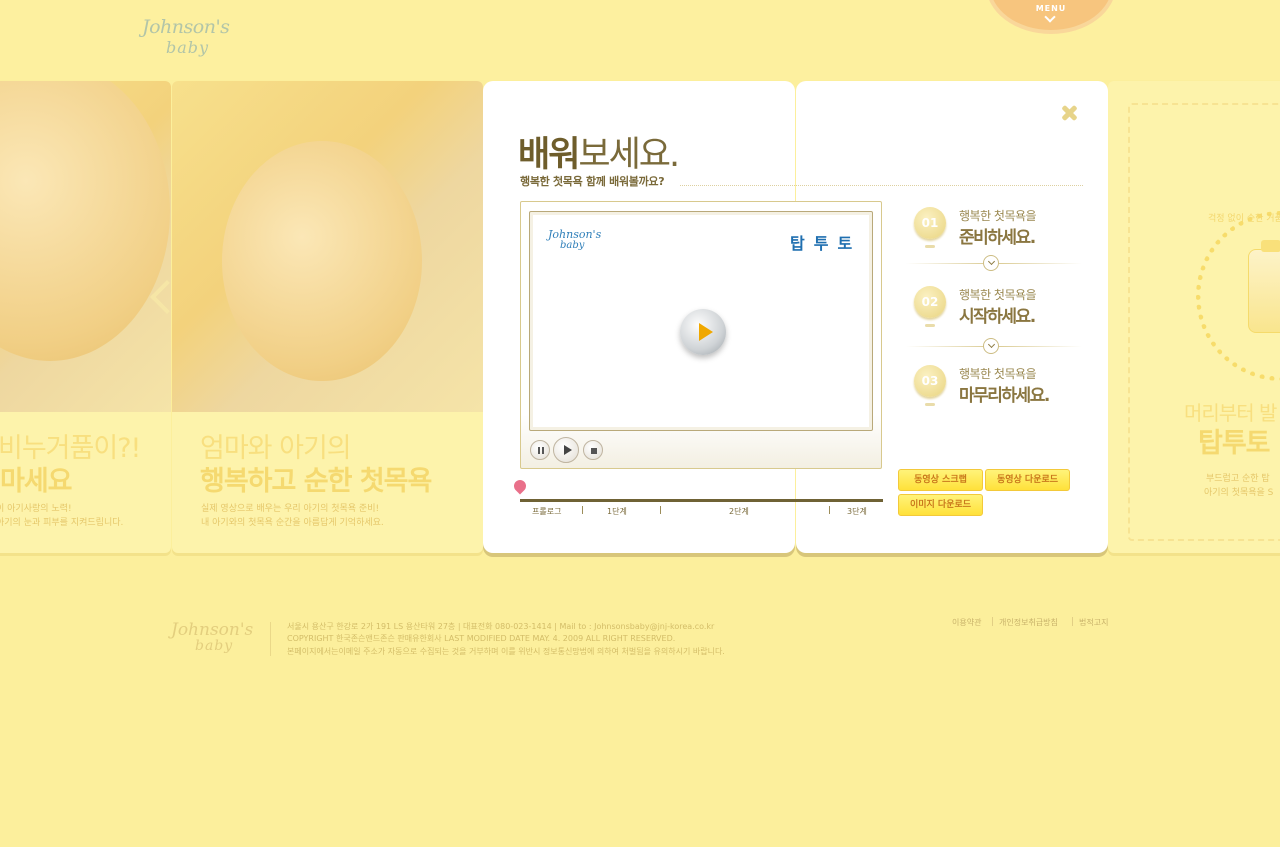 The width and height of the screenshot is (1280, 847). Describe the element at coordinates (188, 47) in the screenshot. I see `logo-text-baby: baby` at that location.